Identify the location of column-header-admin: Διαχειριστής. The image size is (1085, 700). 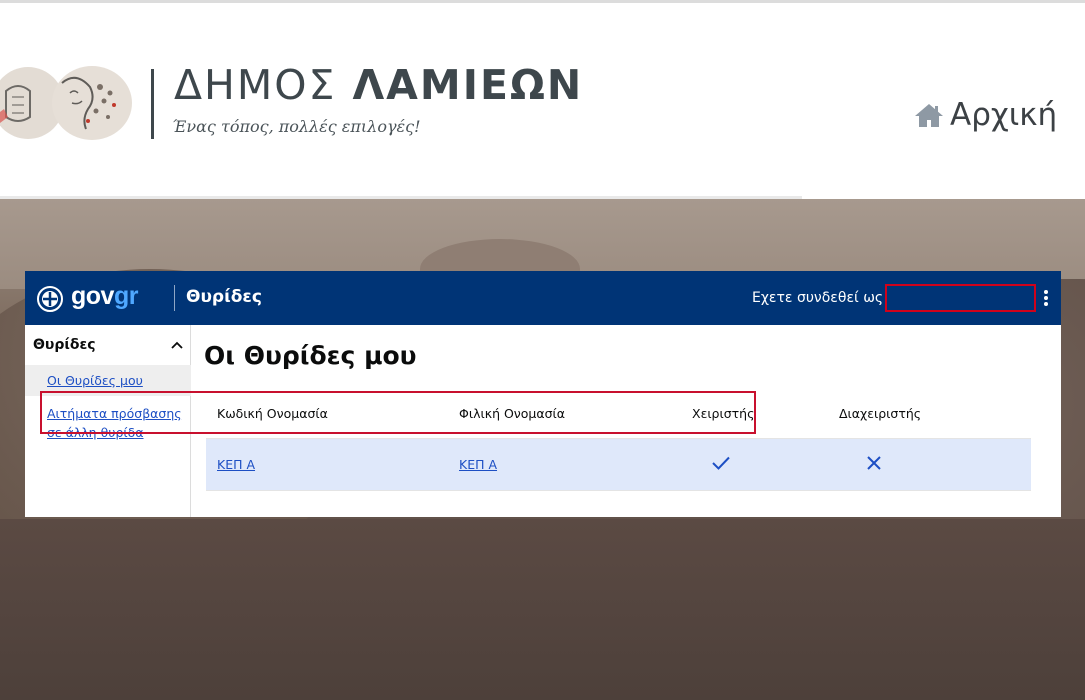
(880, 413).